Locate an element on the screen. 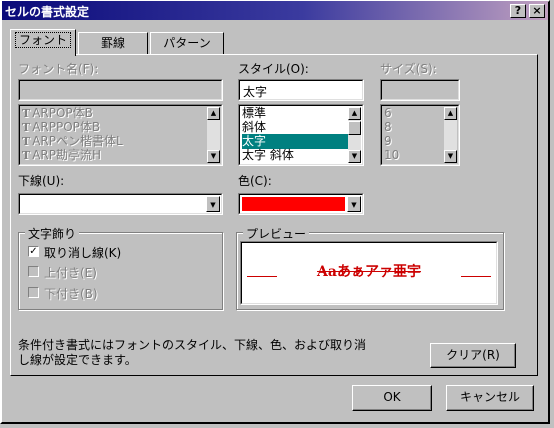  style-list-scrollbar: ▲ ▼ is located at coordinates (354, 135).